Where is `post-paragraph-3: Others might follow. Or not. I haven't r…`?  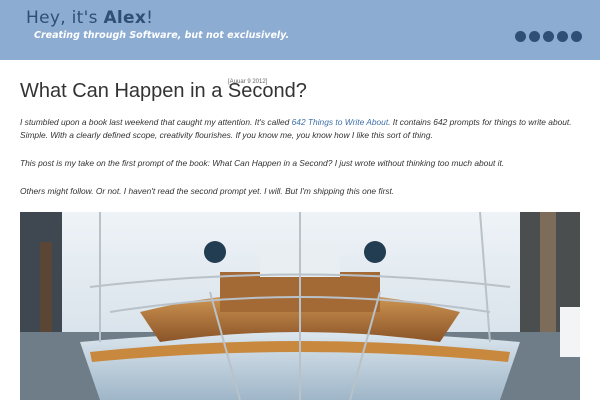 post-paragraph-3: Others might follow. Or not. I haven't r… is located at coordinates (207, 191).